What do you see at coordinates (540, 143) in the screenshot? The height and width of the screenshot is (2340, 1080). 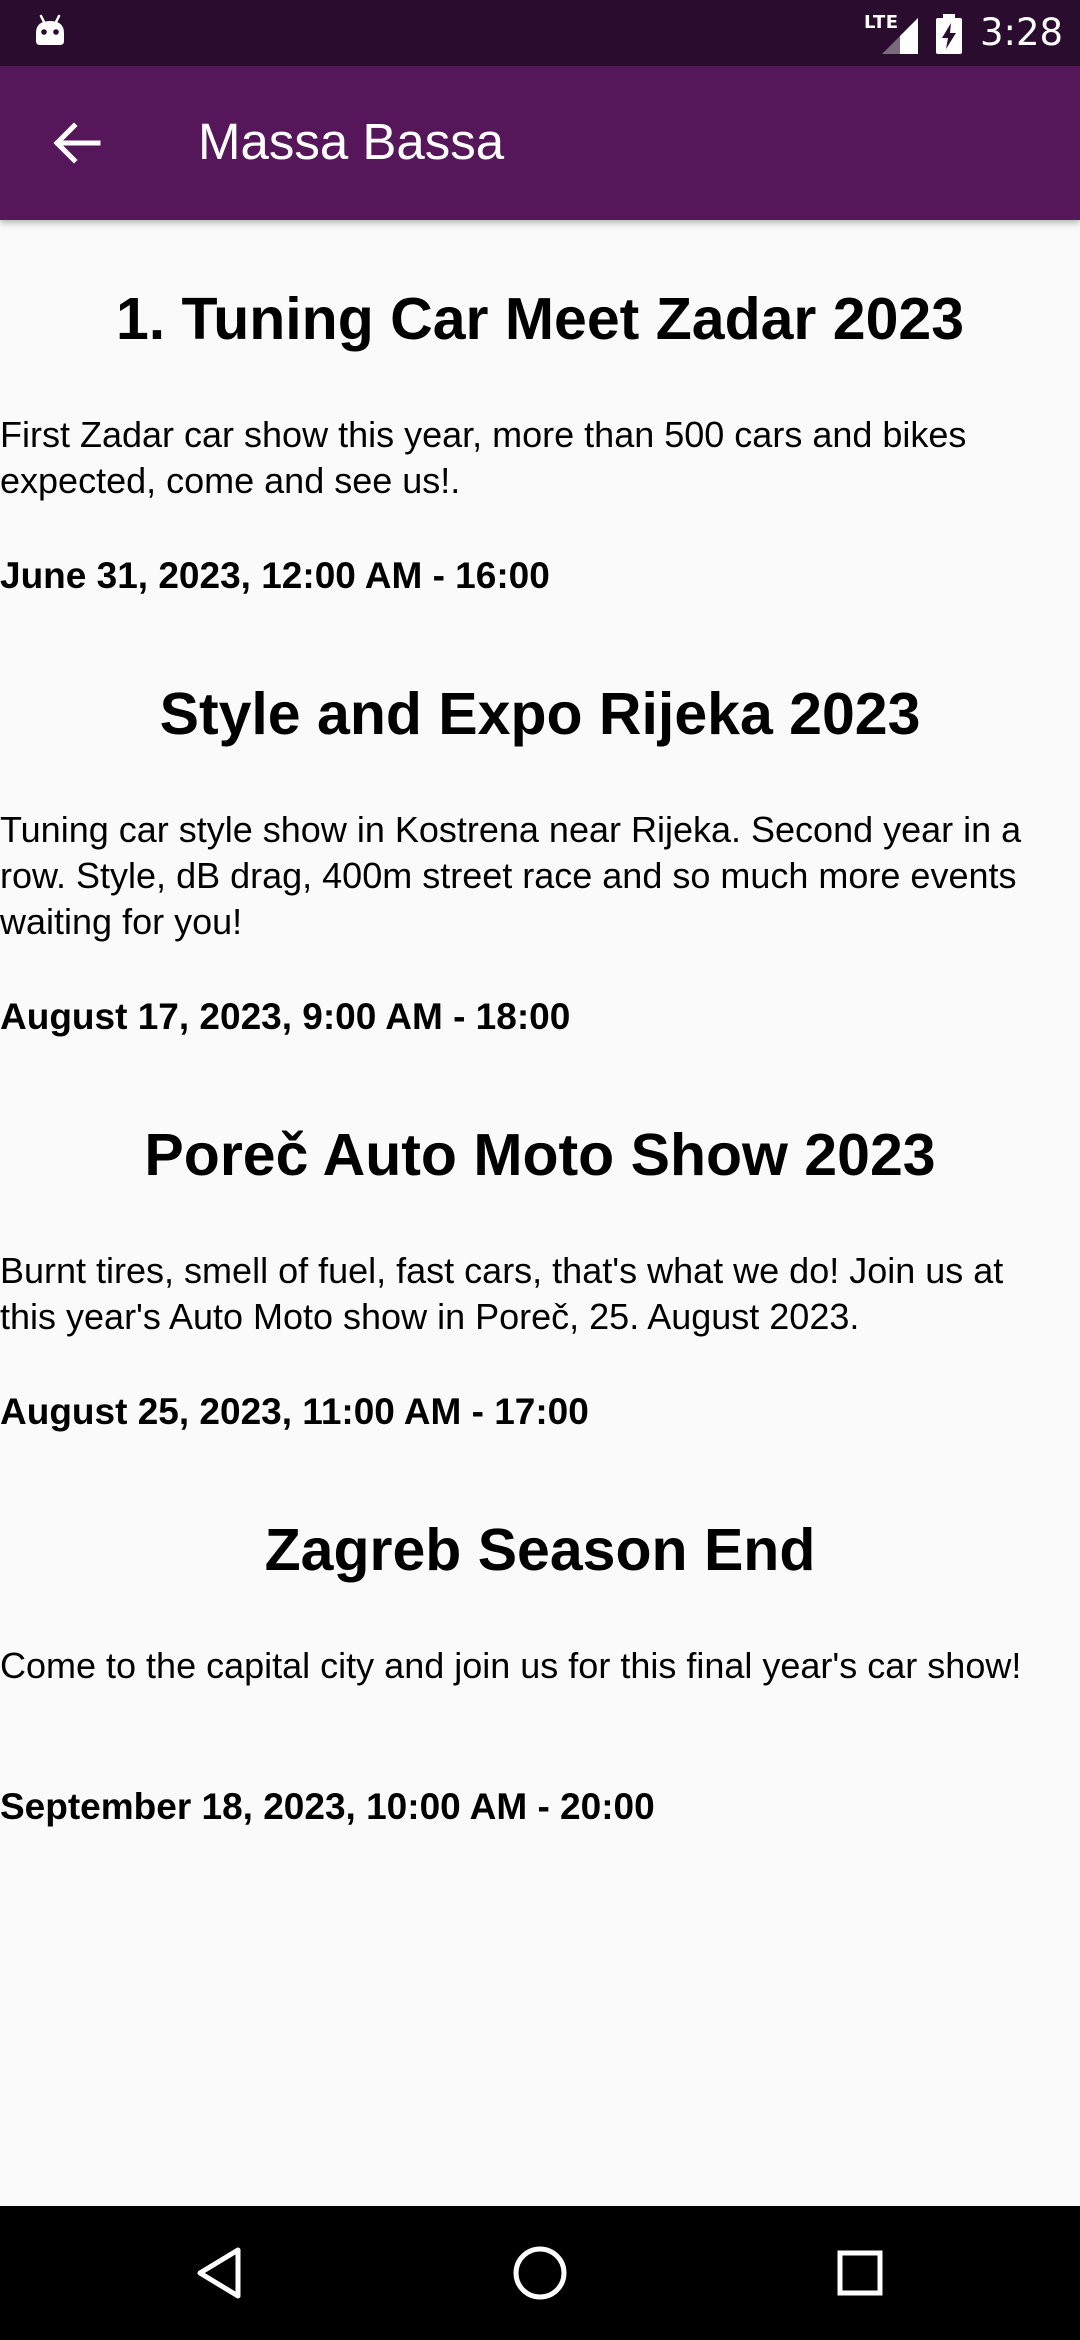 I see `app-bar: Massa Bassa` at bounding box center [540, 143].